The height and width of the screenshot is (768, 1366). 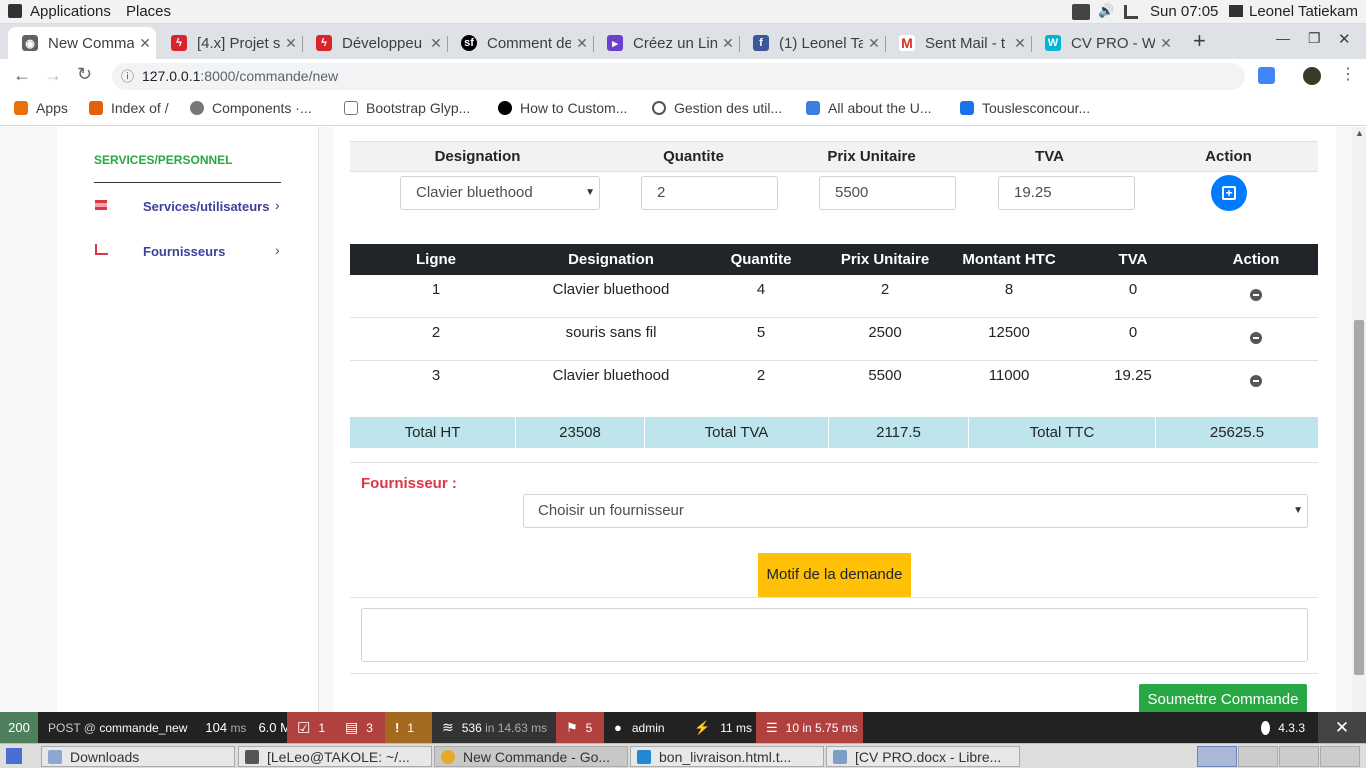 What do you see at coordinates (189, 207) in the screenshot?
I see `sidebar-item-services: Services/utilisateurs ›` at bounding box center [189, 207].